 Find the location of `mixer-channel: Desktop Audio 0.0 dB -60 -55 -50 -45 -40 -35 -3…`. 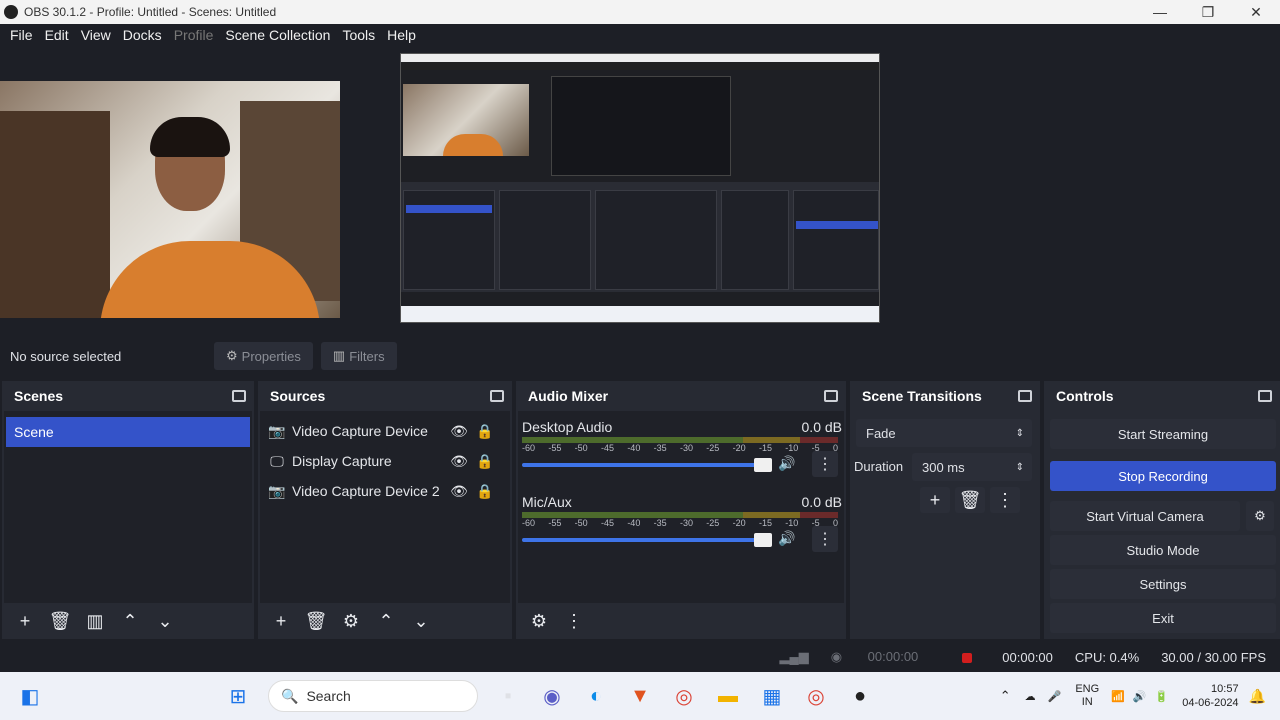

mixer-channel: Desktop Audio 0.0 dB -60 -55 -50 -45 -40 -35 -3… is located at coordinates (682, 452).